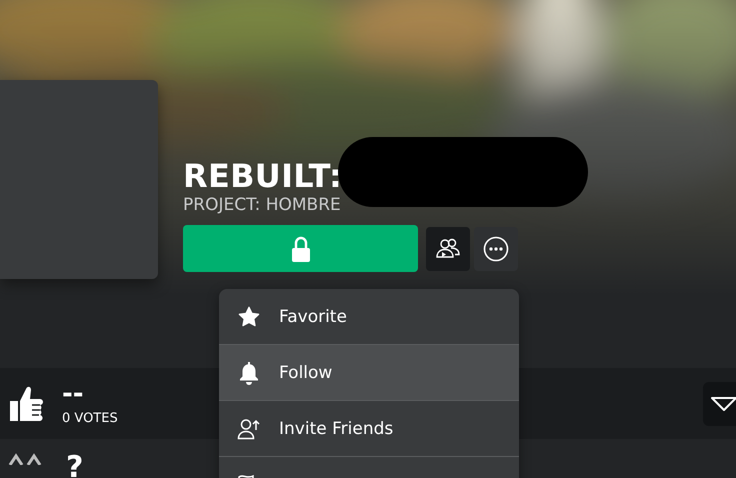 The image size is (736, 478). Describe the element at coordinates (723, 404) in the screenshot. I see `chevron-down-icon` at that location.